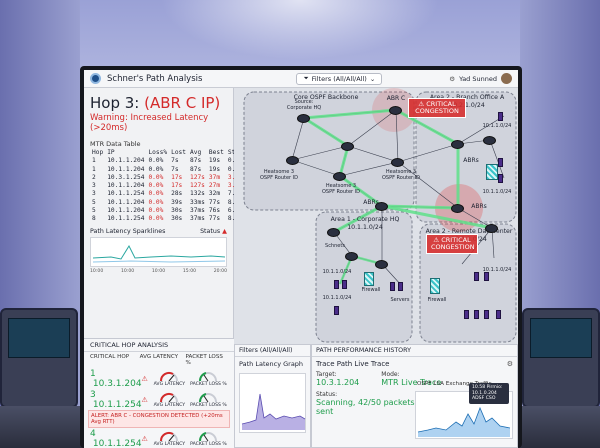  I want to click on mtr-row: 210.3.1.2540.0%17s127s37m3.n, so click(169, 178).